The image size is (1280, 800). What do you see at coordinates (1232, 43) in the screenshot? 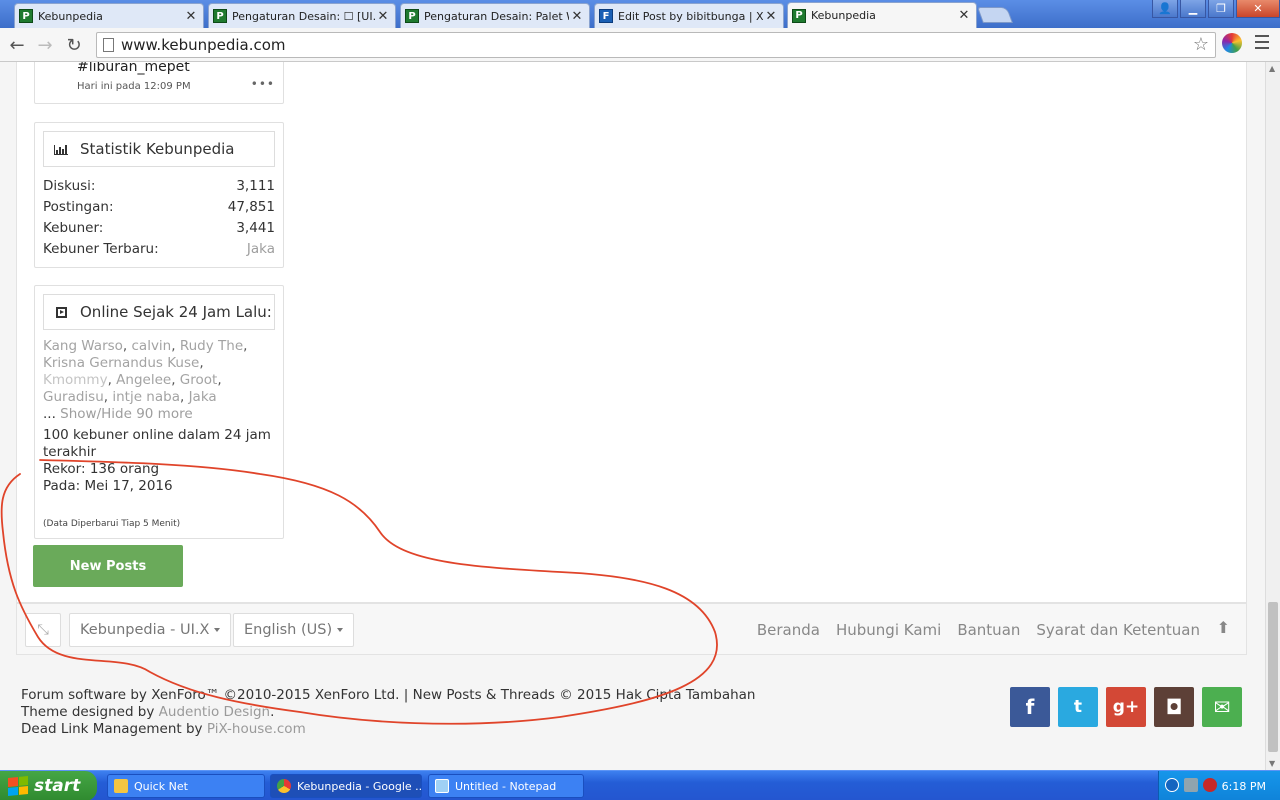
I see `extension-icon` at bounding box center [1232, 43].